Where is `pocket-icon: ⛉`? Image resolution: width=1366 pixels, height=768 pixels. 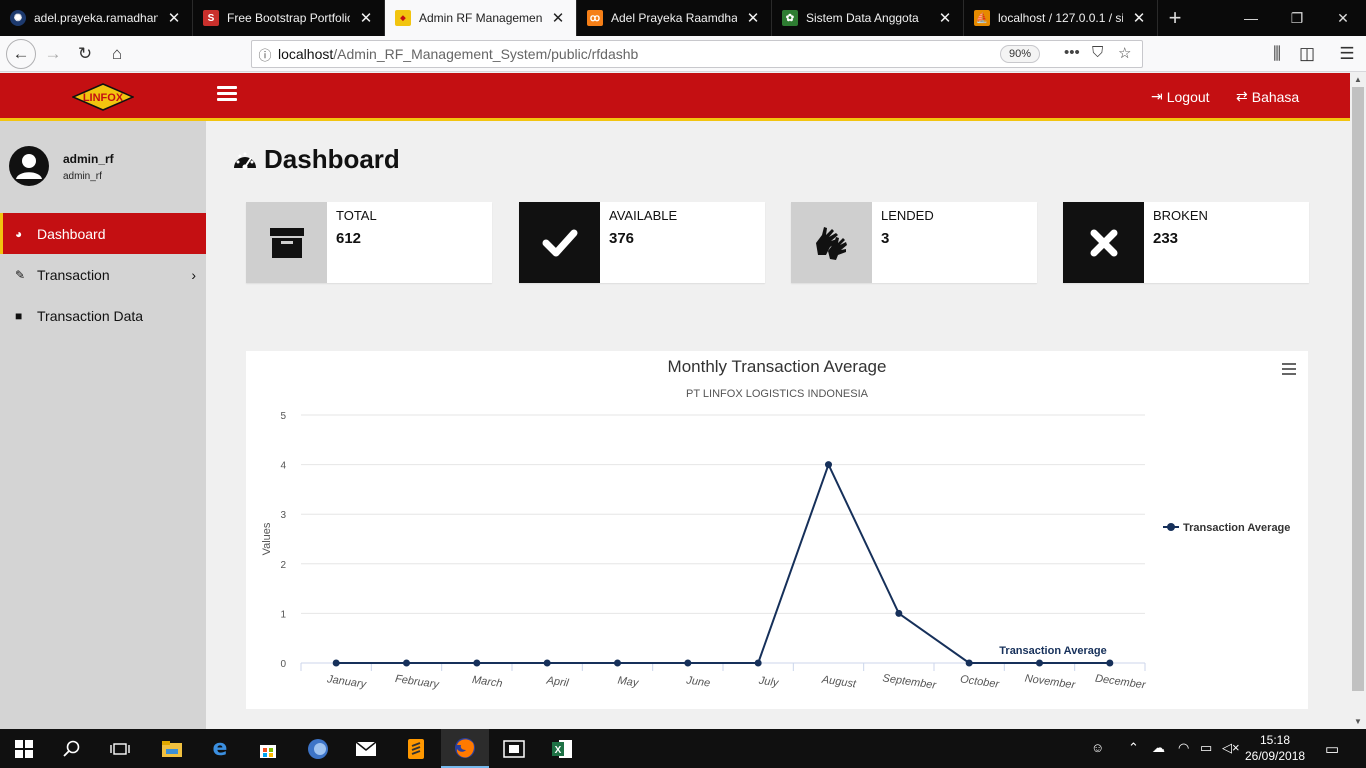
pocket-icon: ⛉ is located at coordinates (1097, 52).